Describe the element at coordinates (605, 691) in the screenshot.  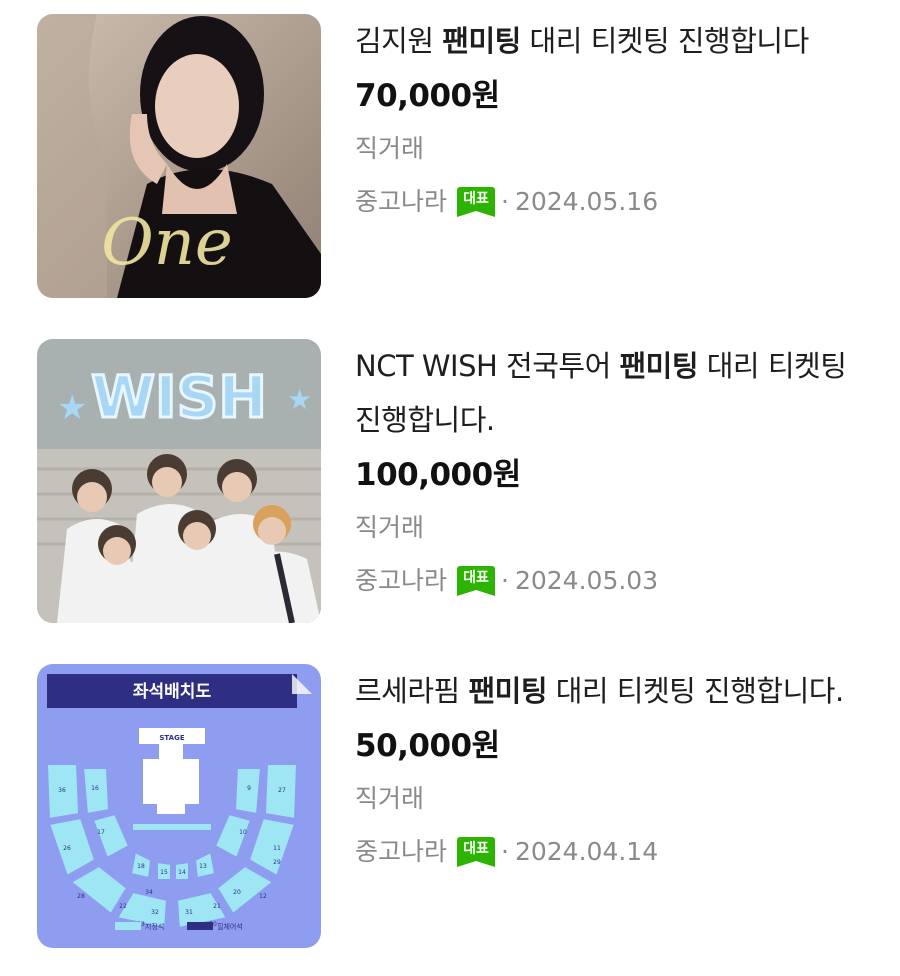
I see `listing-title: 르세라핌 팬미팅 대리 티켓팅 진행합니다.` at that location.